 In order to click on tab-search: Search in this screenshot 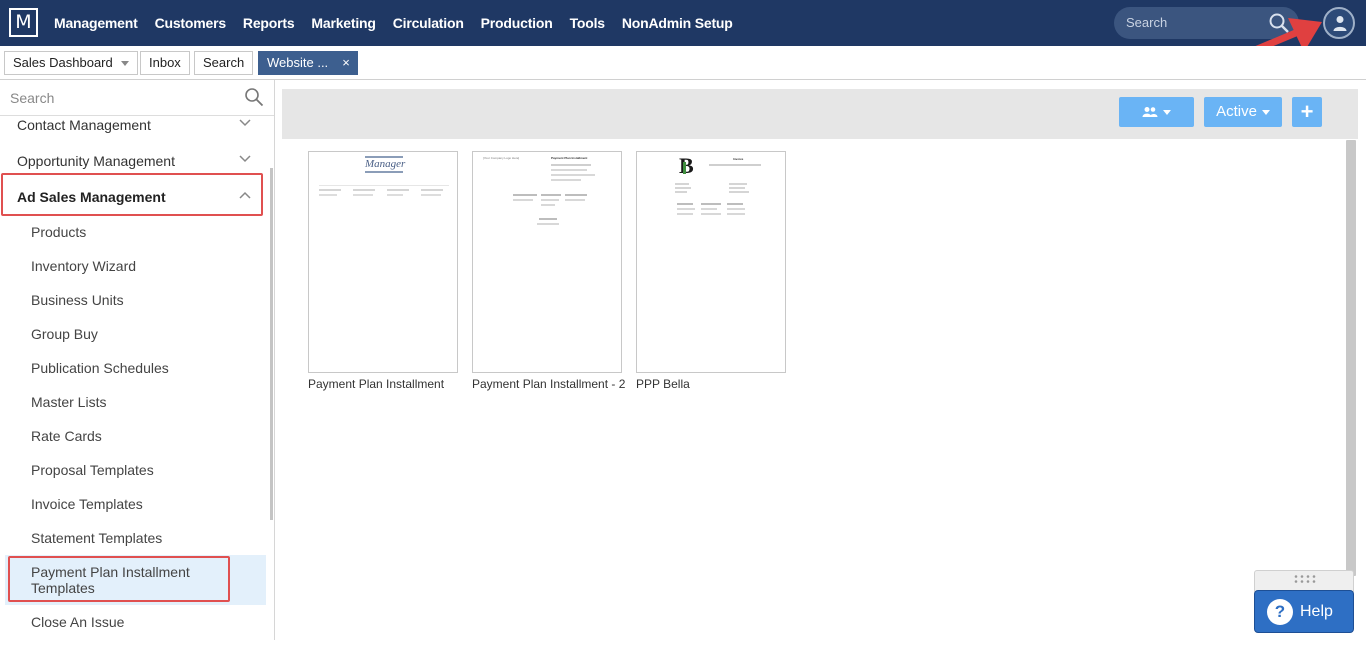, I will do `click(224, 63)`.